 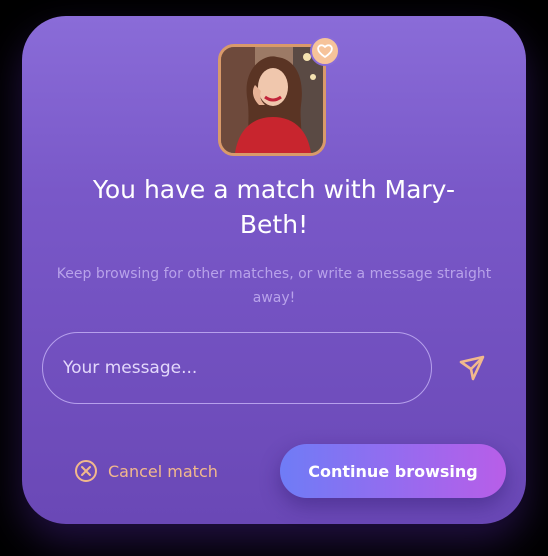 What do you see at coordinates (163, 471) in the screenshot?
I see `cancel-match-label: Cancel match` at bounding box center [163, 471].